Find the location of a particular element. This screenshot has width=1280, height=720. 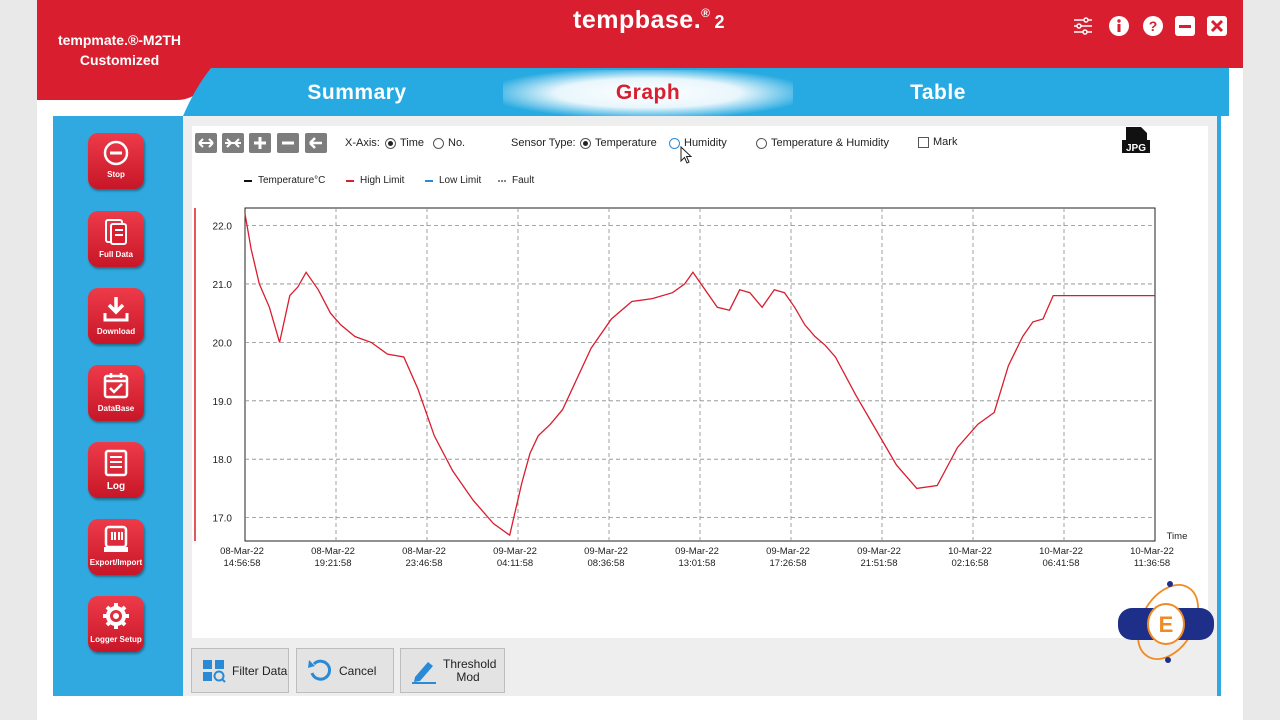

shrink-horizontal-icon is located at coordinates (233, 143).